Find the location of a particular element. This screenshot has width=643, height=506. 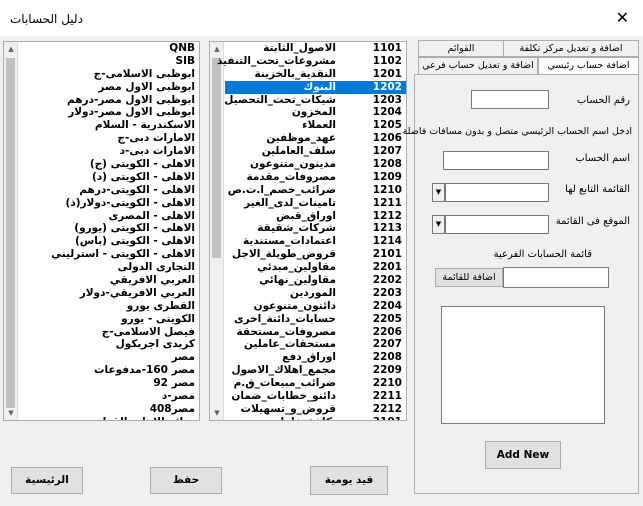

account-list-item: مدينون_متنوعون 1208 is located at coordinates (315, 164).